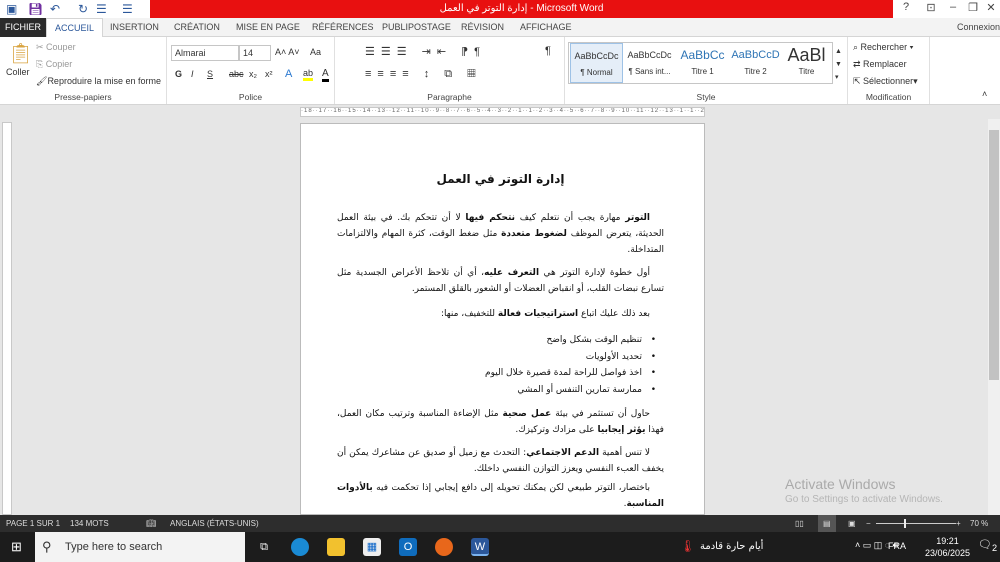 Image resolution: width=1000 pixels, height=562 pixels. What do you see at coordinates (308, 74) in the screenshot?
I see `highlight-icon: ab` at bounding box center [308, 74].